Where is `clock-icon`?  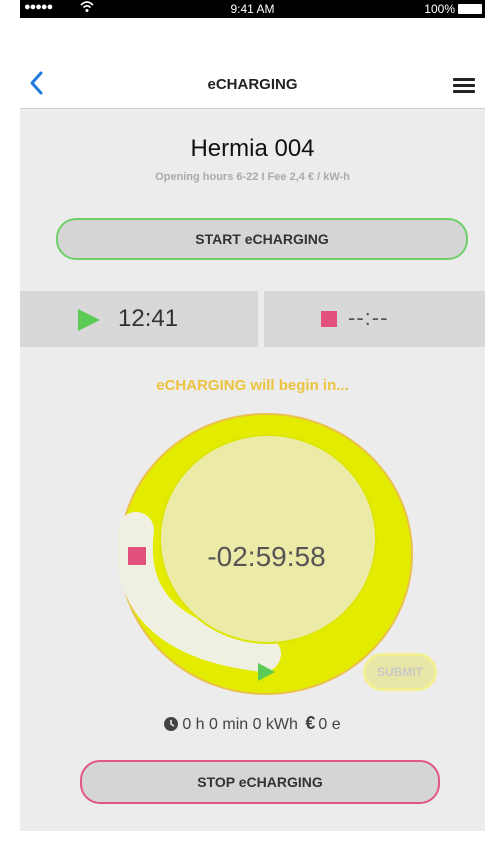
clock-icon is located at coordinates (171, 724).